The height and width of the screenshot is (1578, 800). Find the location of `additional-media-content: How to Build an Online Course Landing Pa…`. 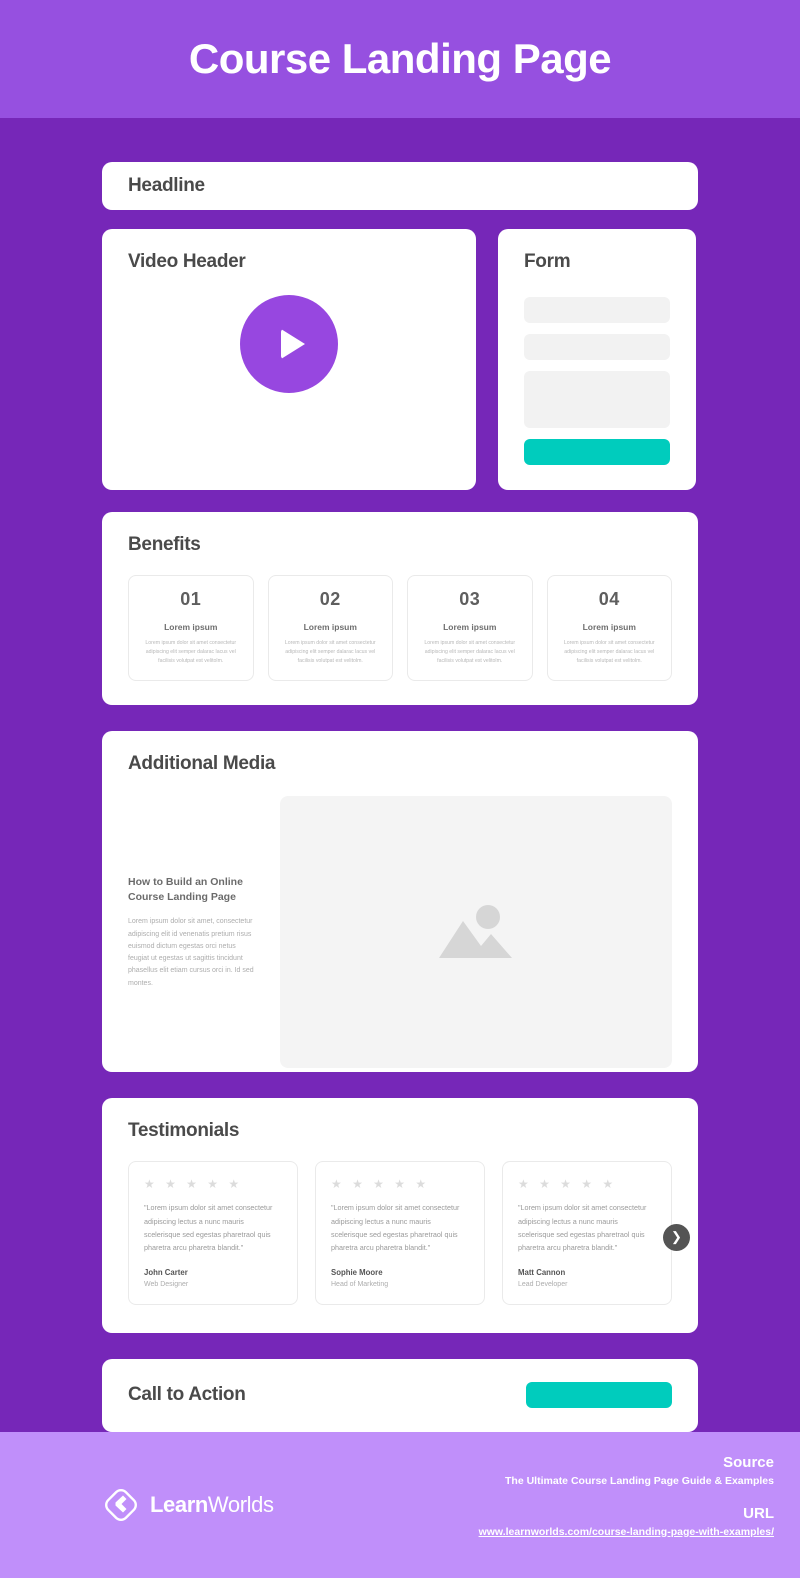

additional-media-content: How to Build an Online Course Landing Pa… is located at coordinates (400, 932).